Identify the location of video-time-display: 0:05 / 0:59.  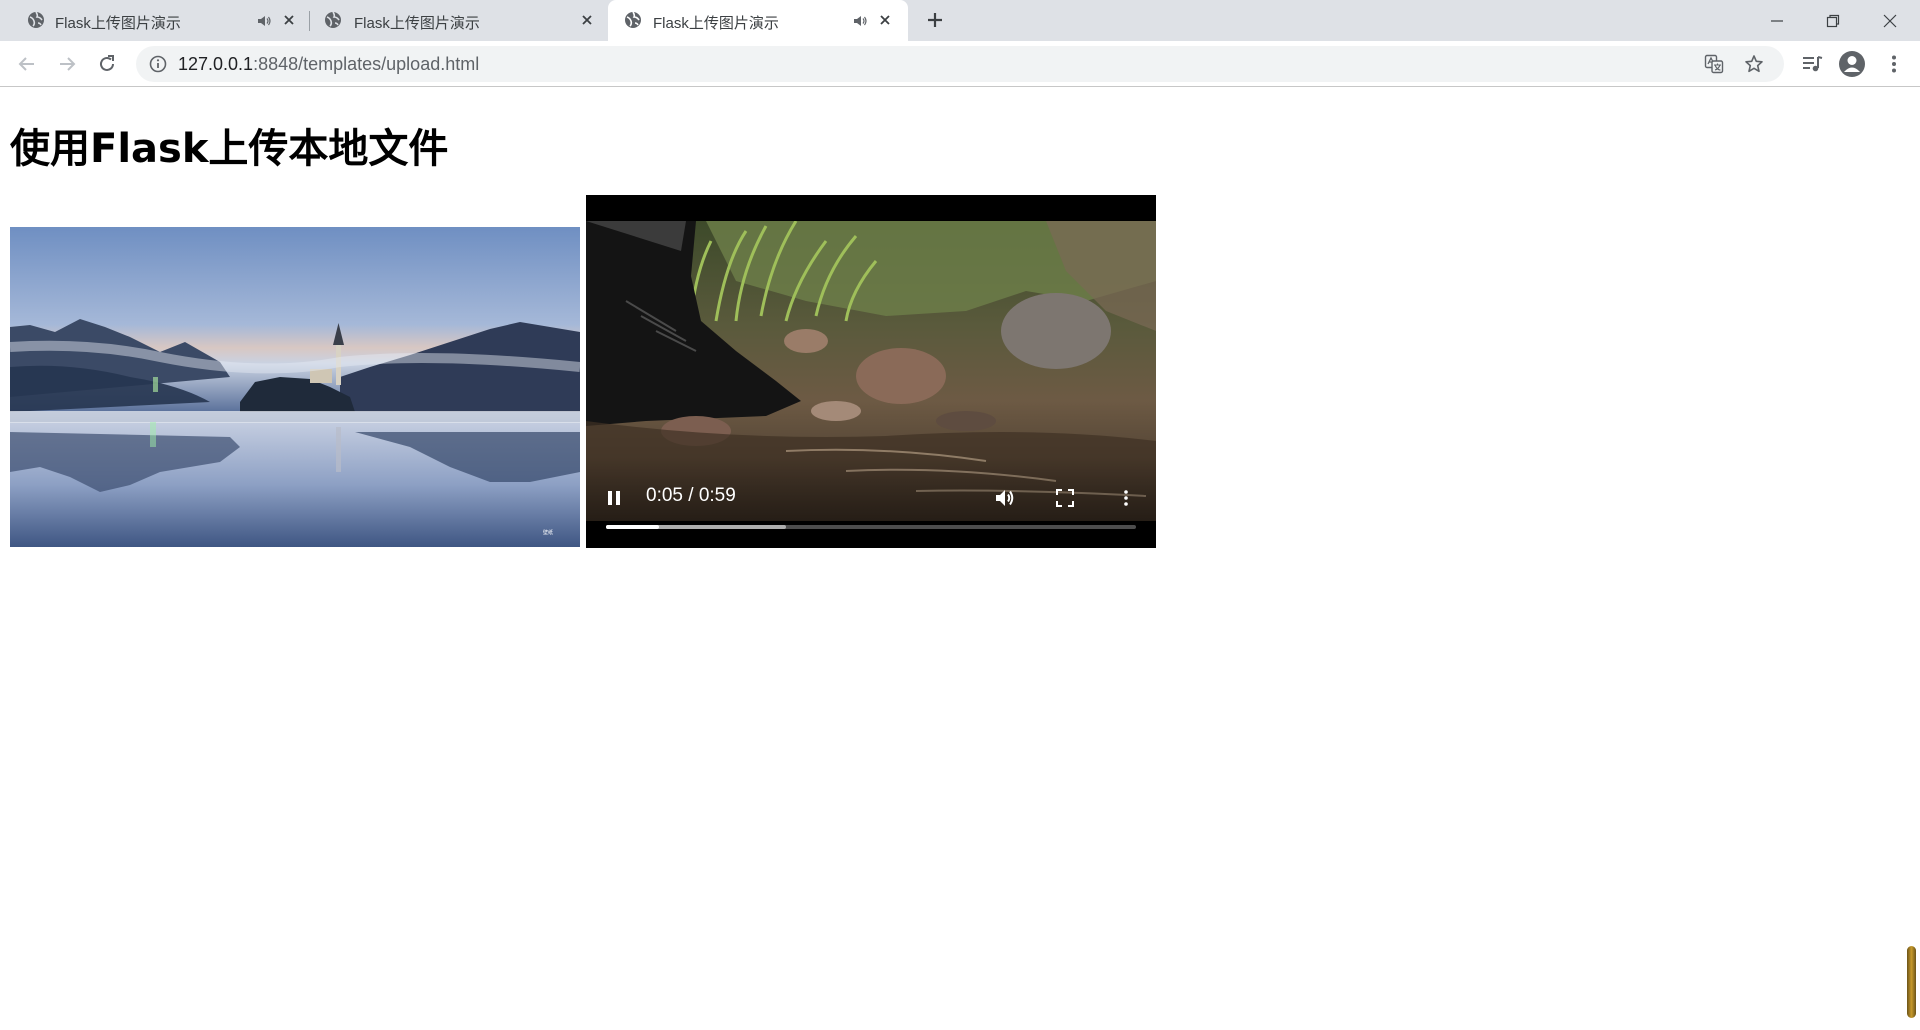
(691, 495).